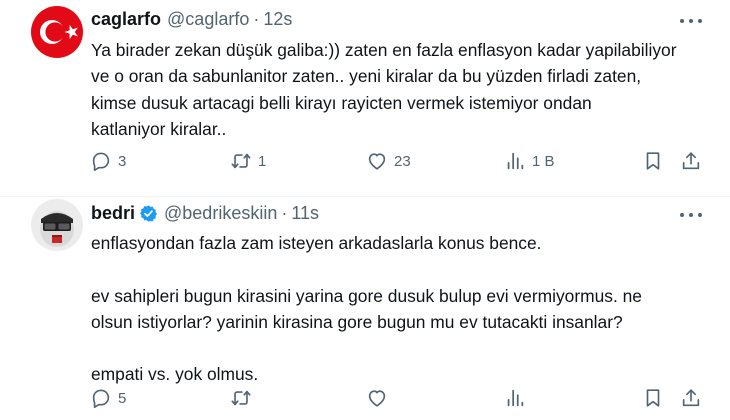  I want to click on reply-button: 5, so click(108, 398).